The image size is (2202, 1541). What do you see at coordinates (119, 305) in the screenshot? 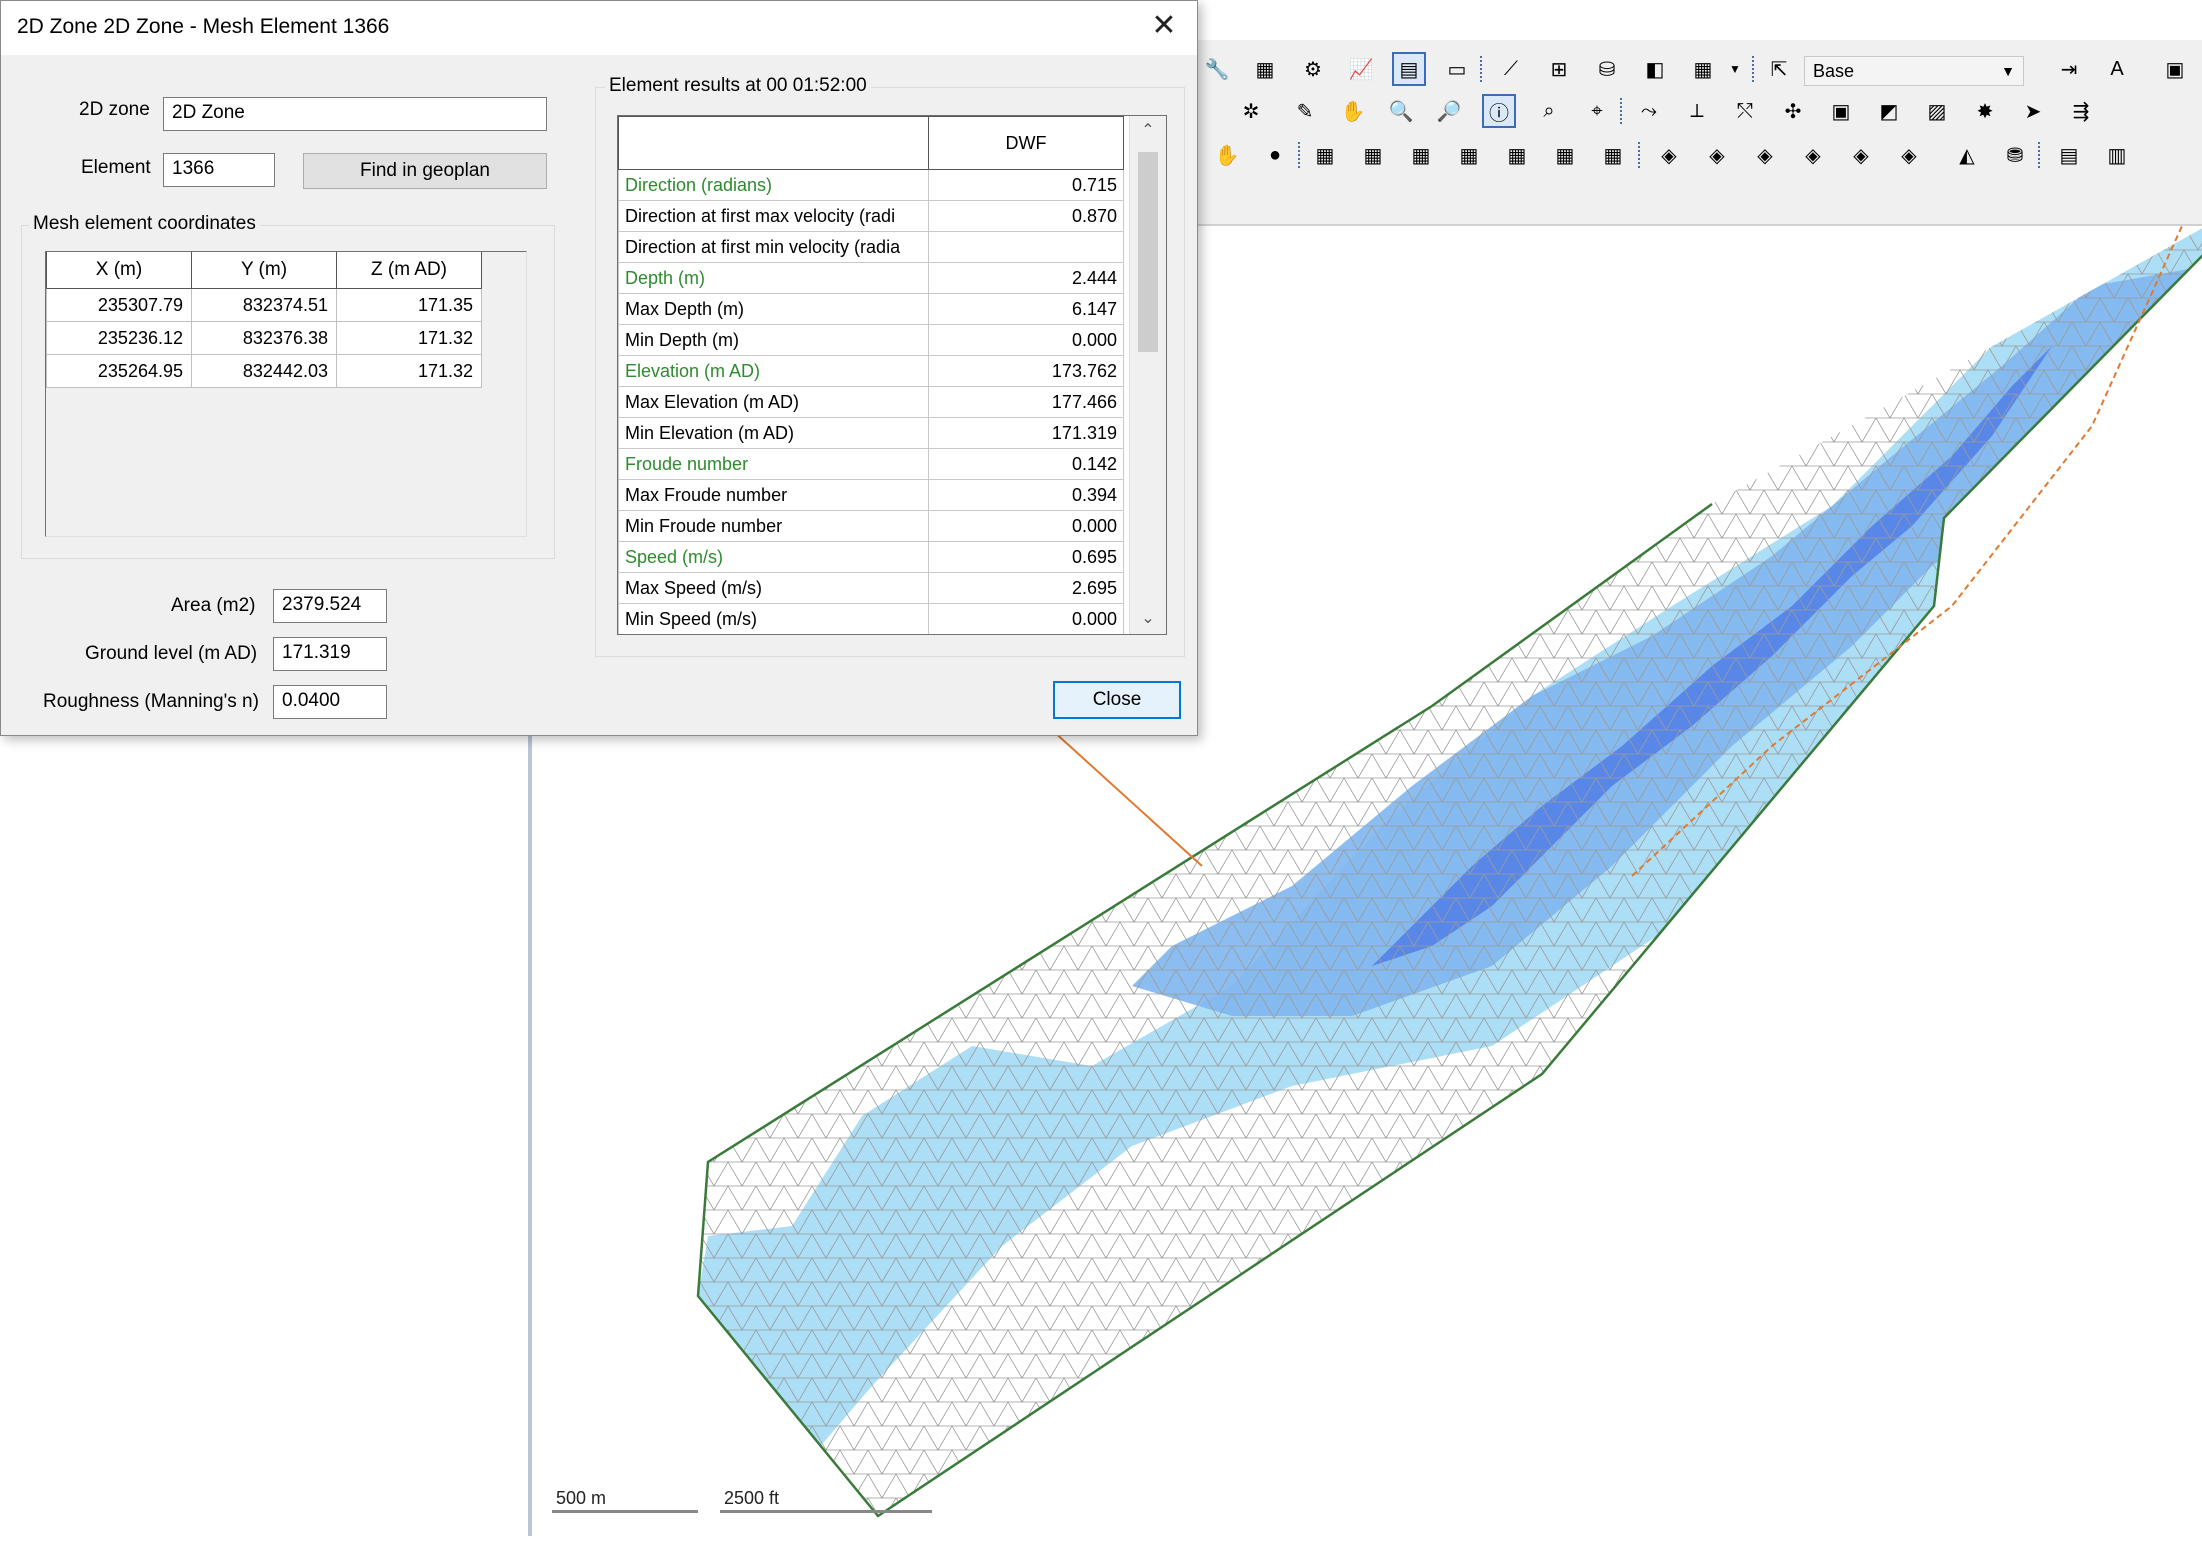
I see `coord-x: 235307.79` at bounding box center [119, 305].